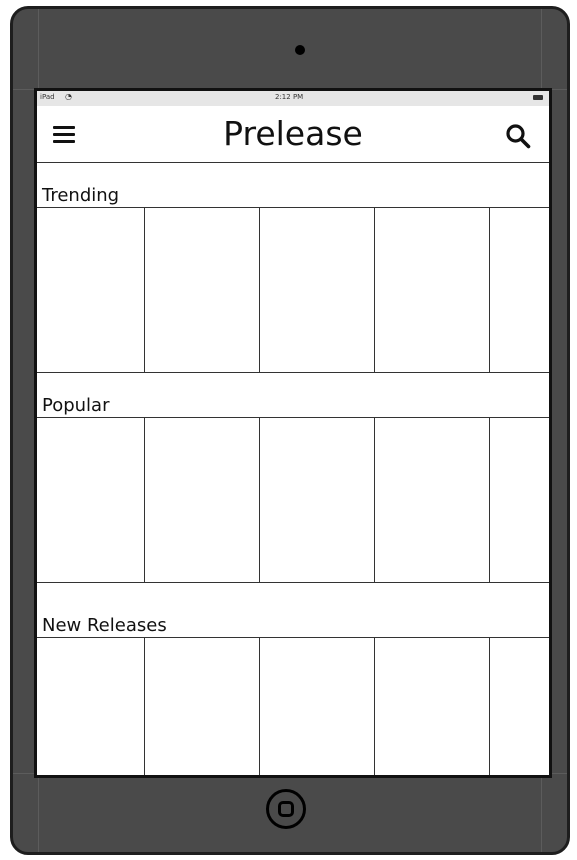 Image resolution: width=577 pixels, height=860 pixels. What do you see at coordinates (538, 97) in the screenshot?
I see `battery-icon` at bounding box center [538, 97].